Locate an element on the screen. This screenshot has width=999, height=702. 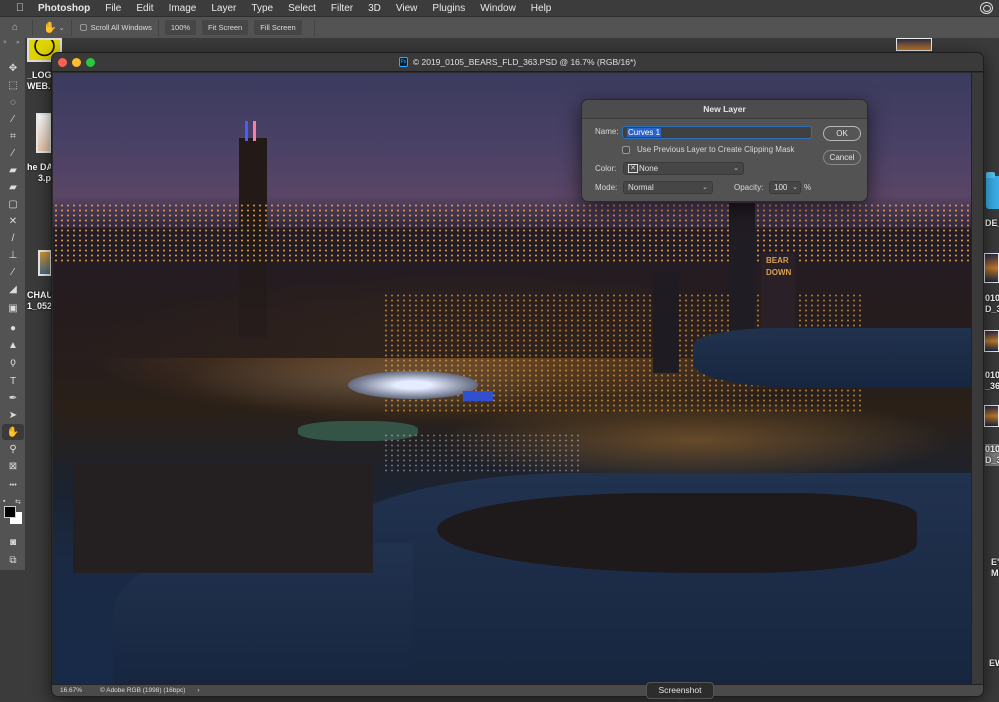
dialog-title: New Layer is located at coordinates (724, 109).